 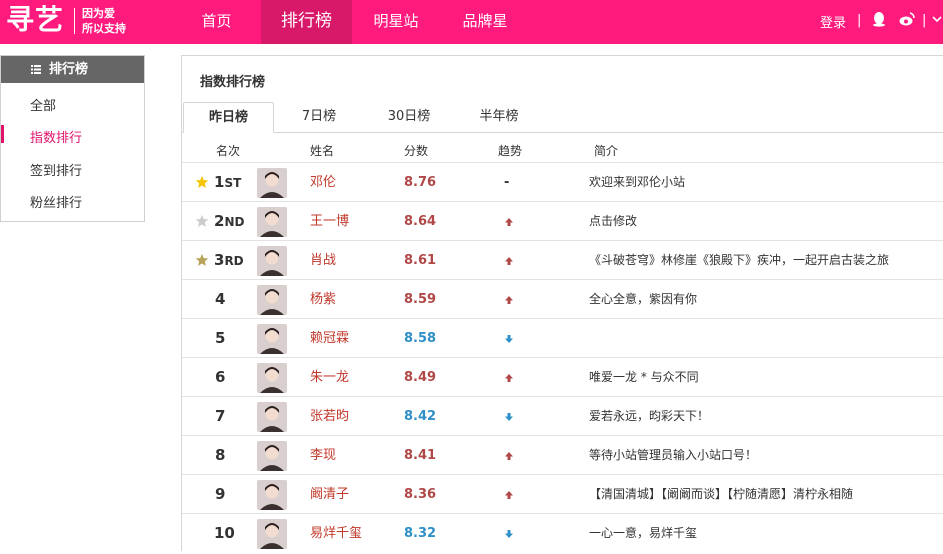 What do you see at coordinates (233, 82) in the screenshot?
I see `panel-title: 指数排行榜` at bounding box center [233, 82].